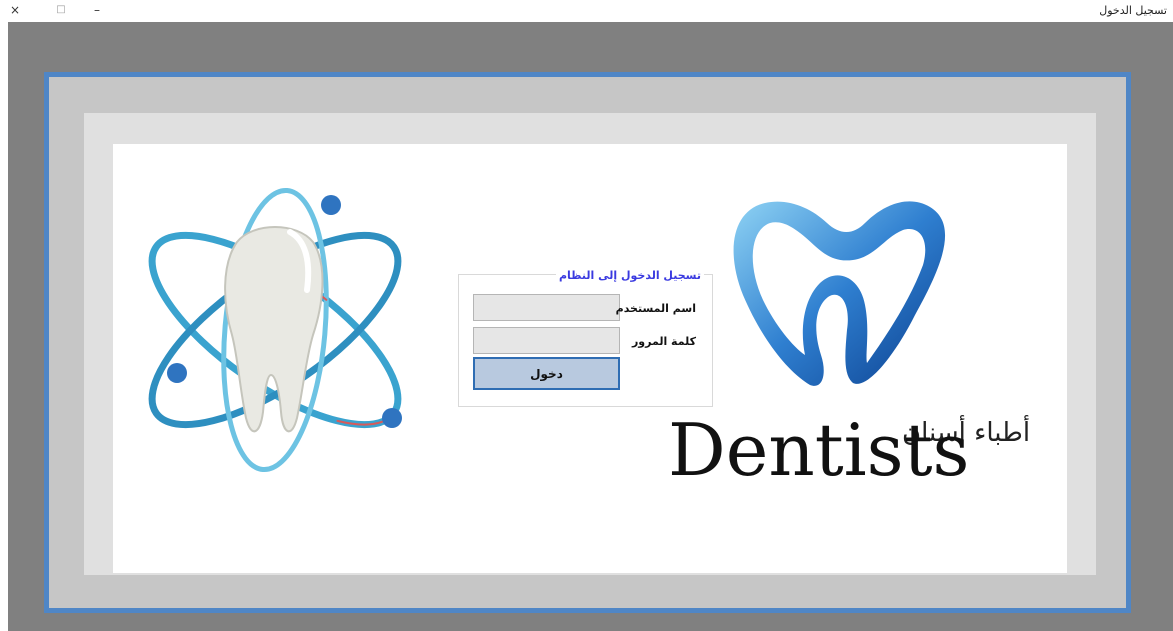  What do you see at coordinates (275, 330) in the screenshot?
I see `tooth-atom-illustration` at bounding box center [275, 330].